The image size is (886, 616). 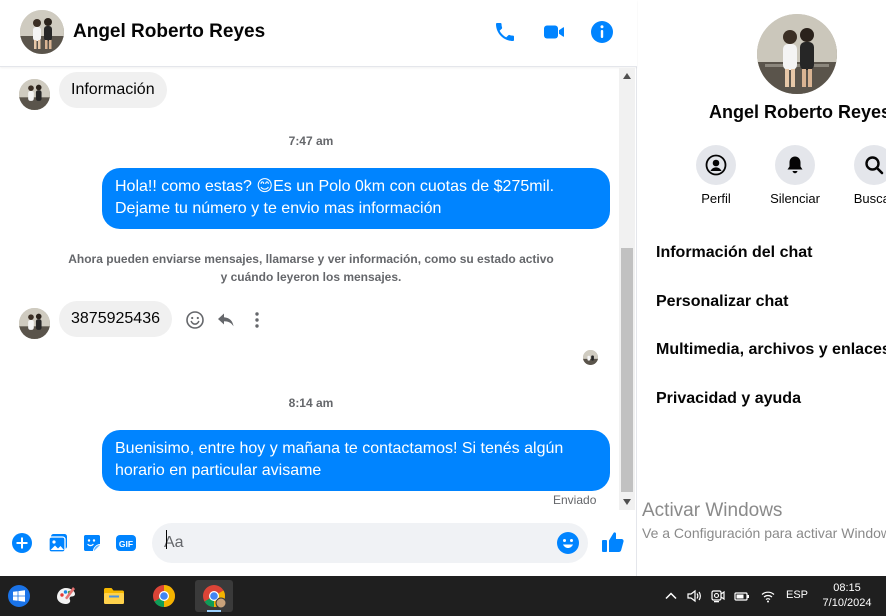 I want to click on message-timestamp: 7:47 am, so click(x=311, y=141).